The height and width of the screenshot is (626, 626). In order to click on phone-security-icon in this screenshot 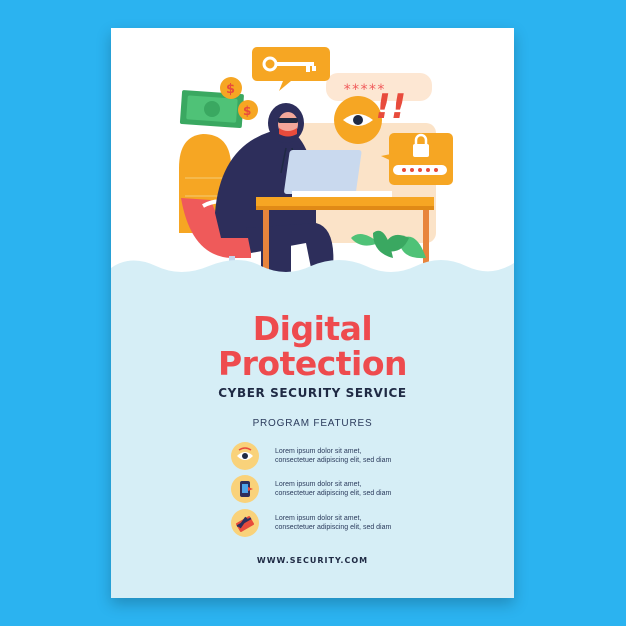, I will do `click(245, 489)`.